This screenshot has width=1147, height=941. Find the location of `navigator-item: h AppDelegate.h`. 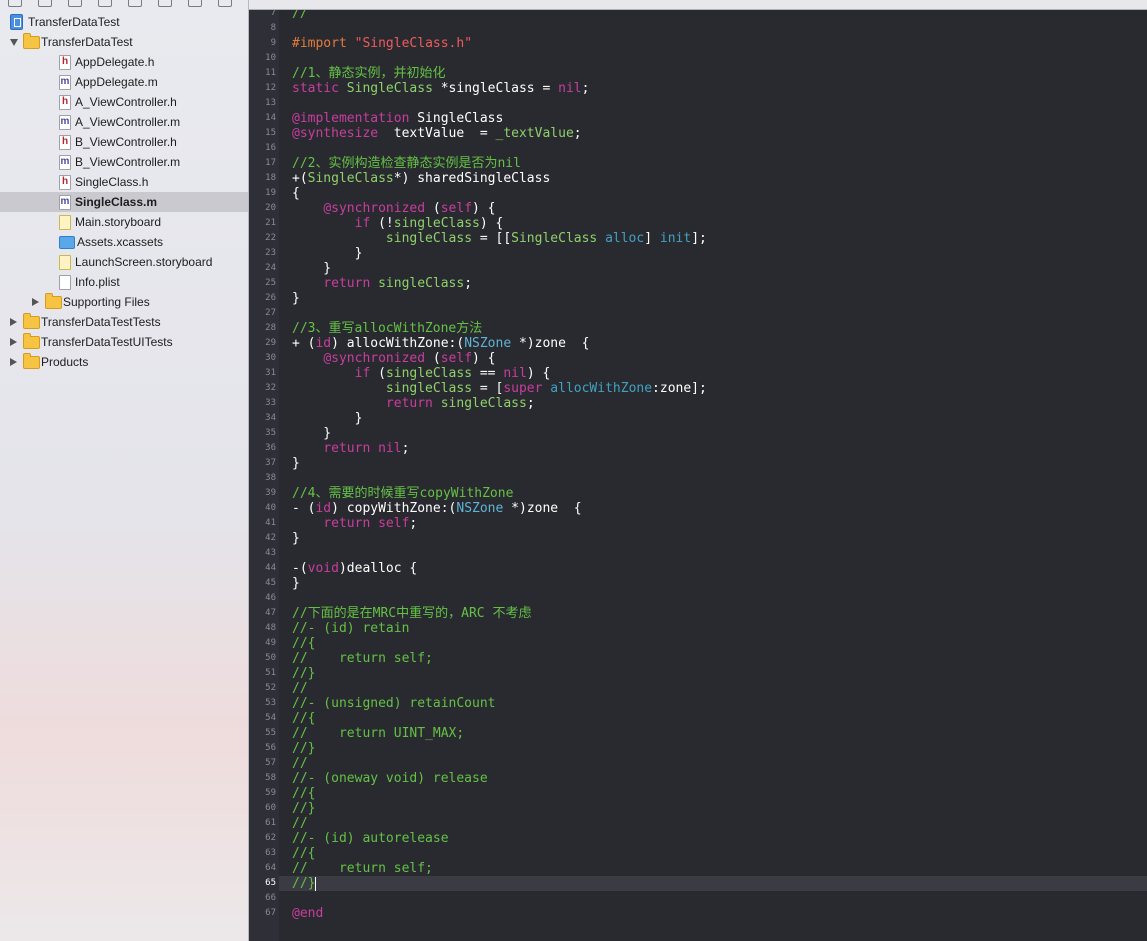

navigator-item: h AppDelegate.h is located at coordinates (124, 62).